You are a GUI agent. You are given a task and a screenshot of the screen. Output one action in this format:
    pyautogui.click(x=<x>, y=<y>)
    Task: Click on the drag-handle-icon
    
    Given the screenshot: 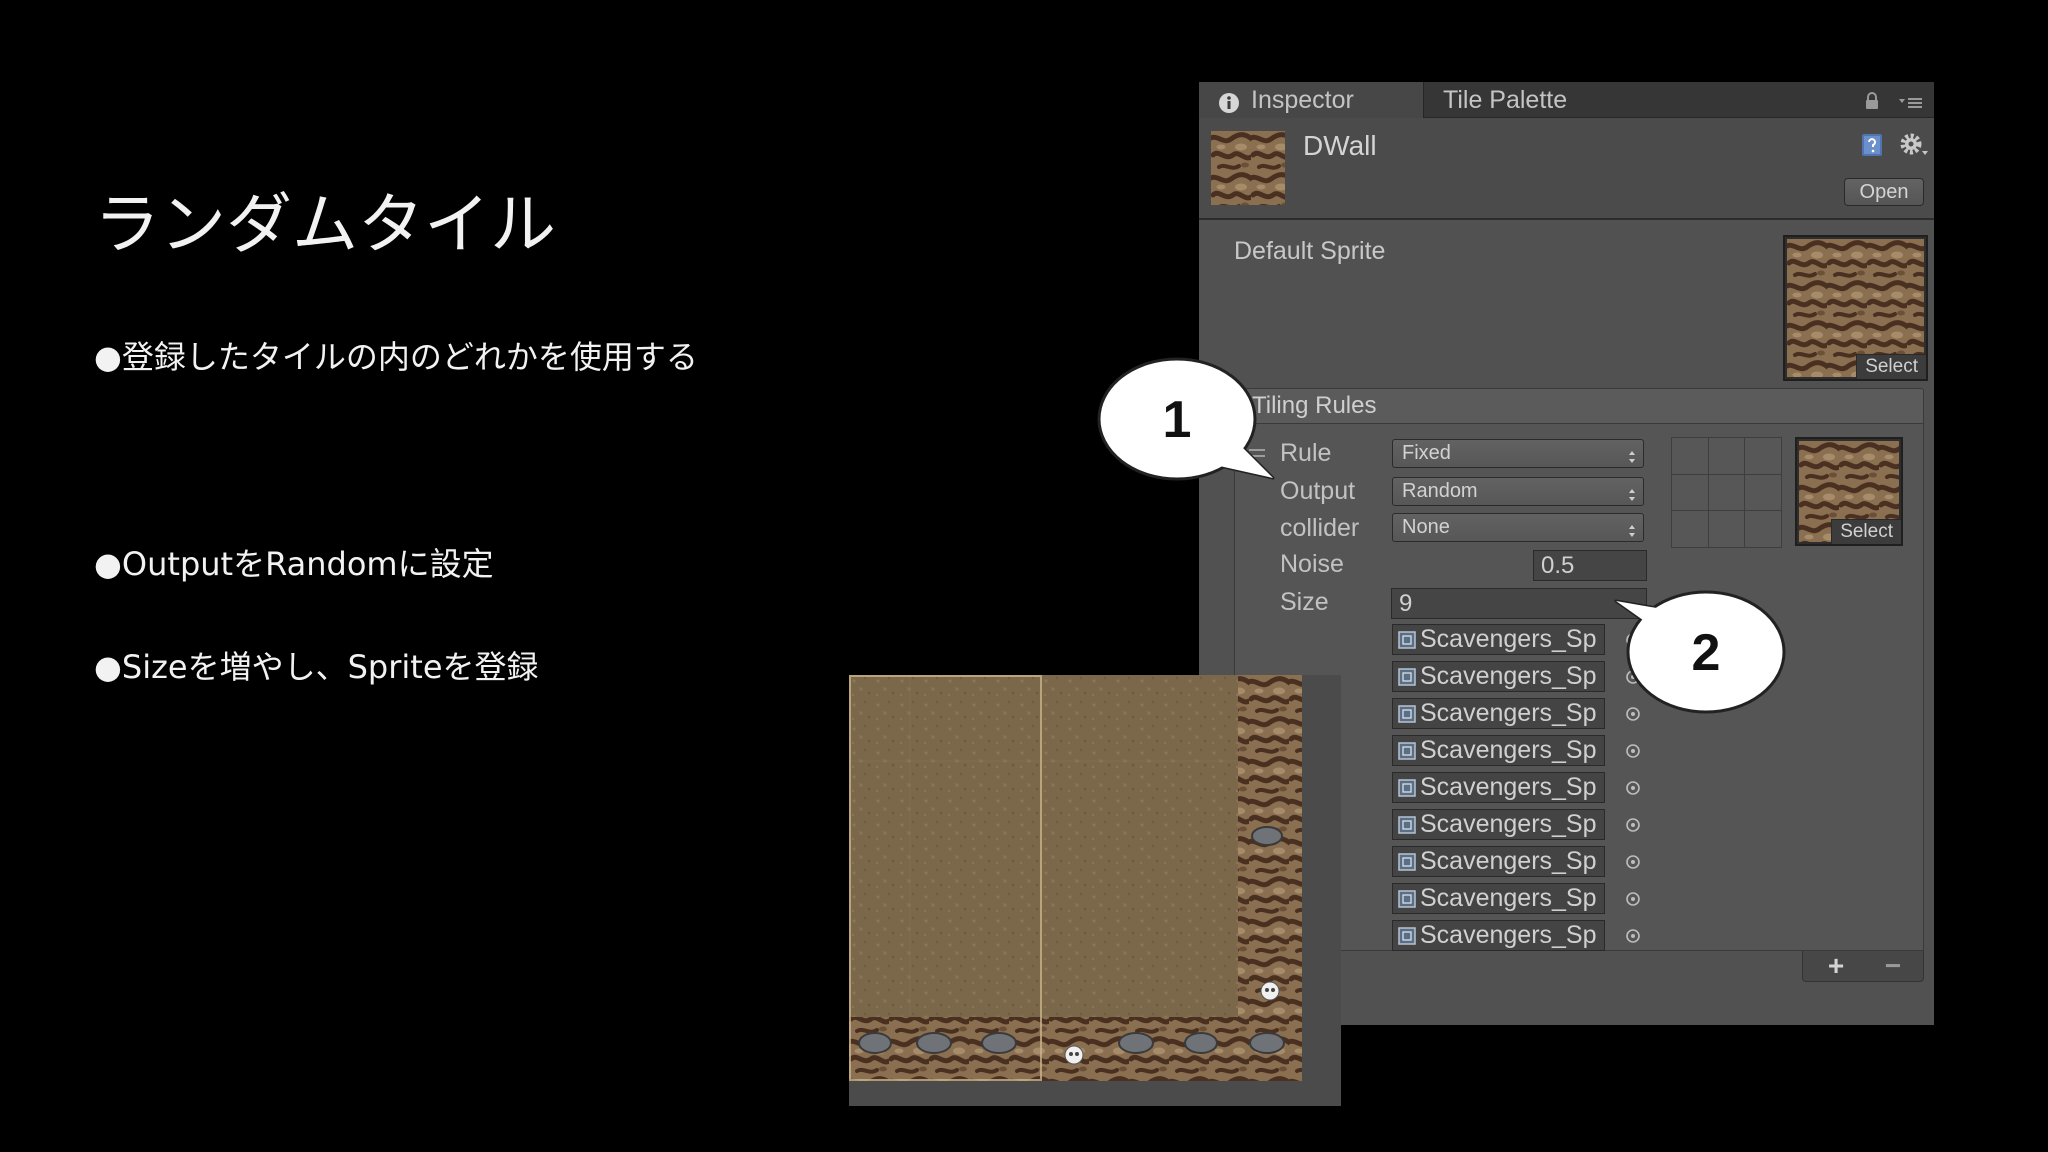 What is the action you would take?
    pyautogui.click(x=1257, y=452)
    